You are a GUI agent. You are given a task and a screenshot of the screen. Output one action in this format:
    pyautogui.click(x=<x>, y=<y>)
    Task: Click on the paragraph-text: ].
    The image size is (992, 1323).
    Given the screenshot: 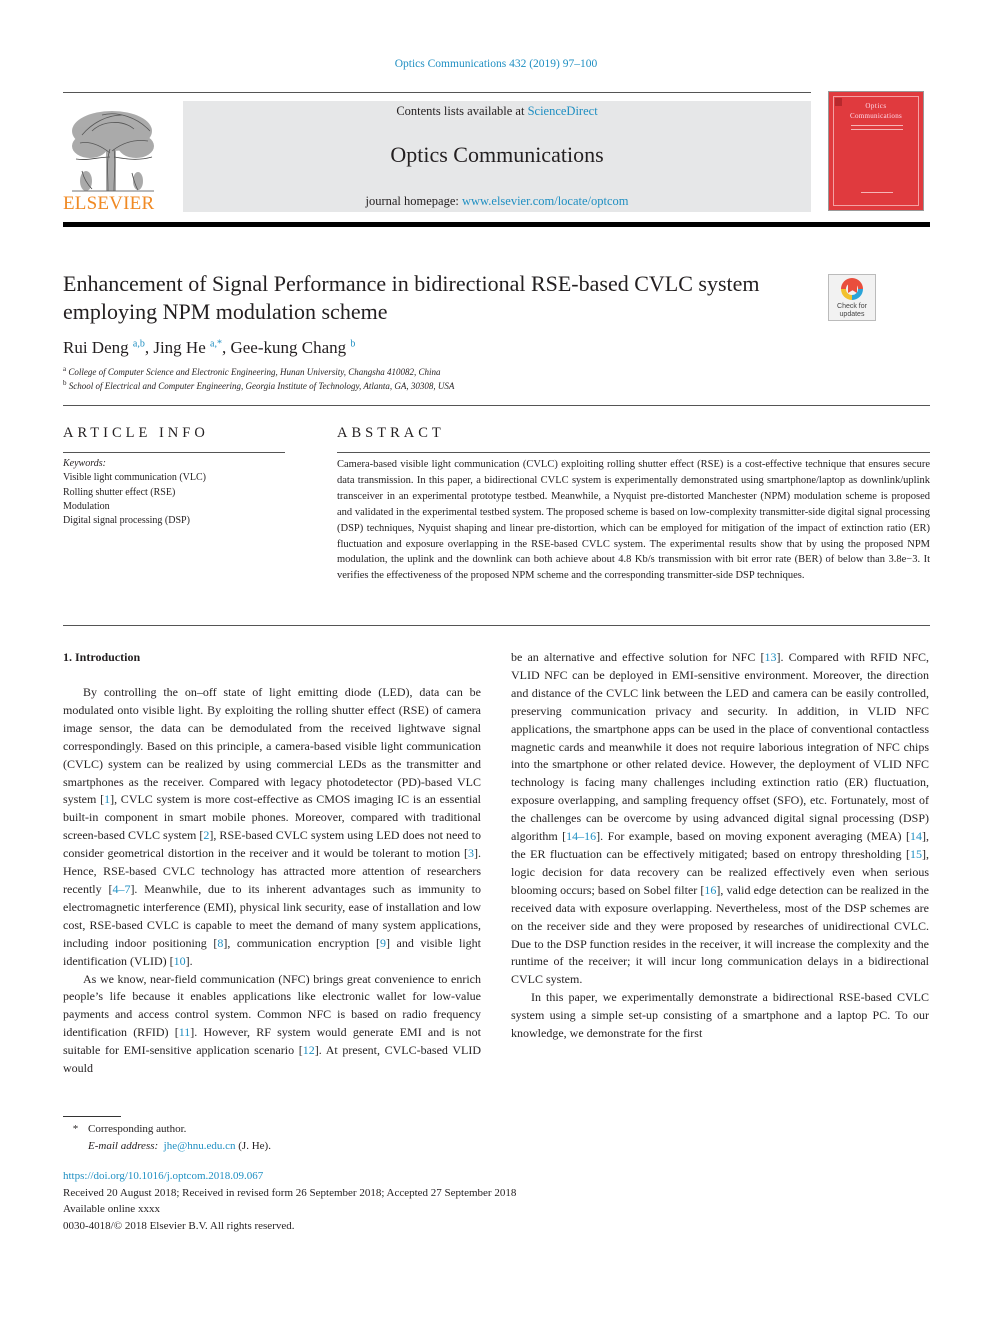 What is the action you would take?
    pyautogui.click(x=189, y=960)
    